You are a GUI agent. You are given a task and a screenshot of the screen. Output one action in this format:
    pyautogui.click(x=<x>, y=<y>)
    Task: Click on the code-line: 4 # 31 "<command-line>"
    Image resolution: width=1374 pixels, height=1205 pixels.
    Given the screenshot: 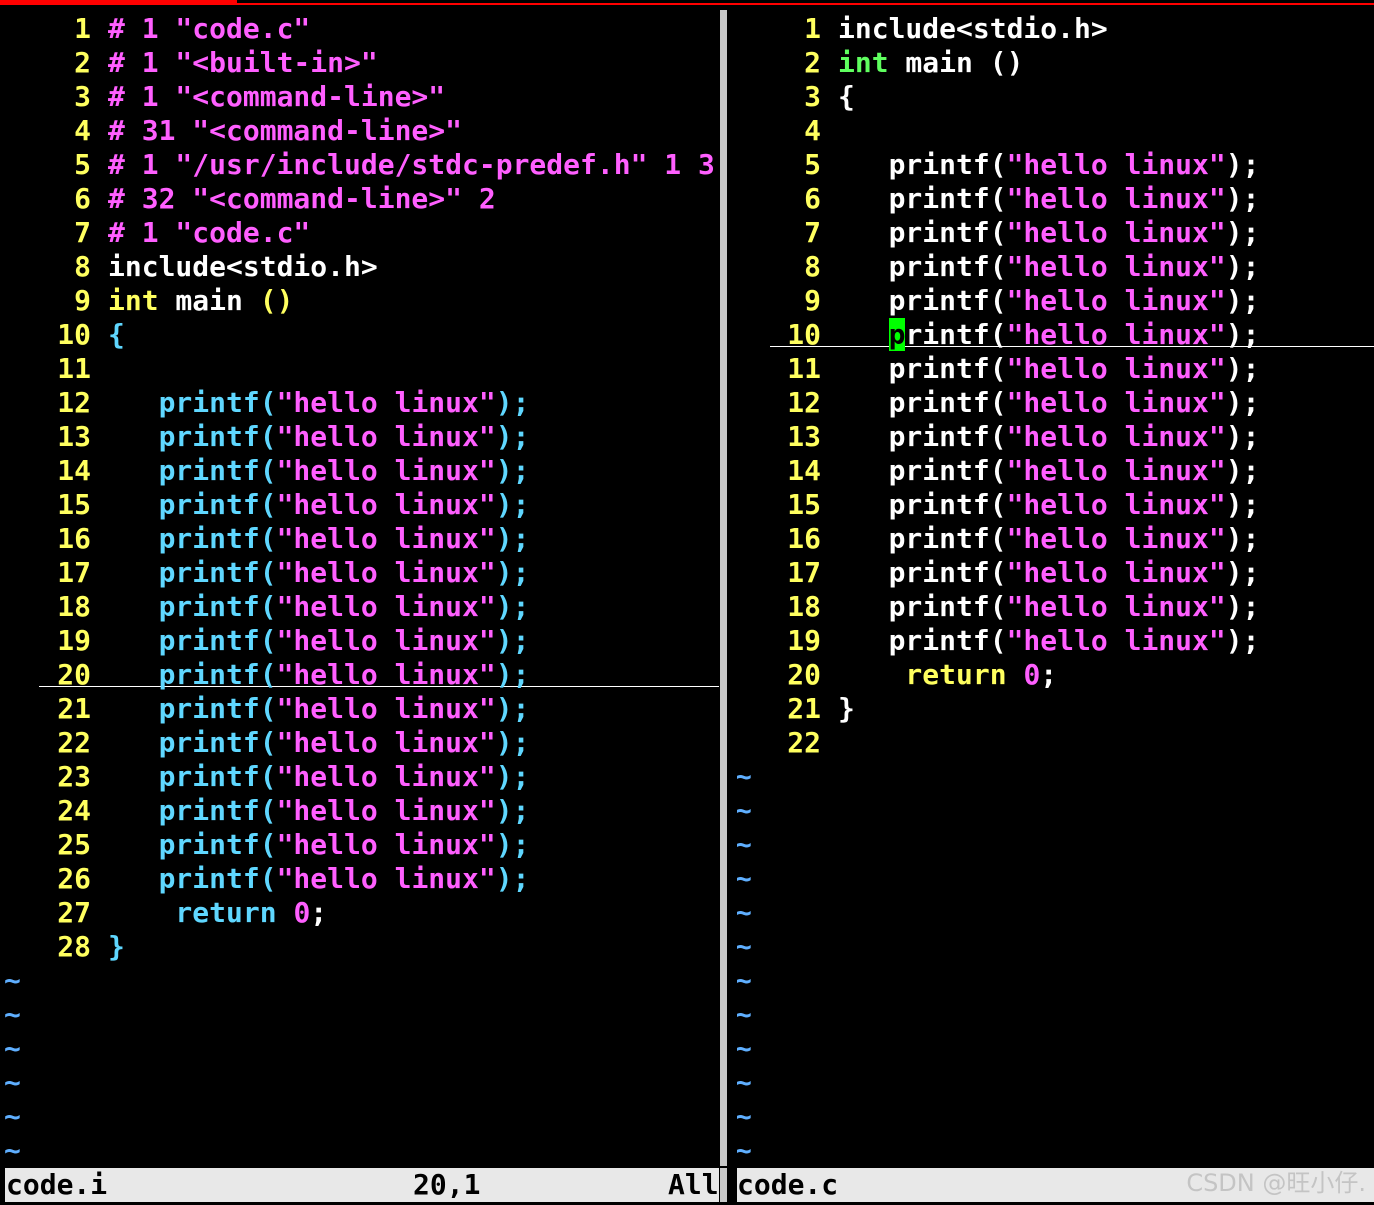 What is the action you would take?
    pyautogui.click(x=231, y=131)
    